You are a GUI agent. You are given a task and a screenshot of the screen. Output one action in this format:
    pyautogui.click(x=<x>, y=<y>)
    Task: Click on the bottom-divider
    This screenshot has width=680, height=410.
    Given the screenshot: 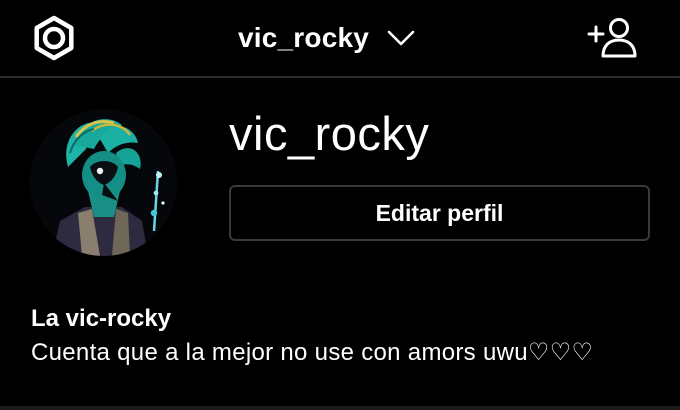 What is the action you would take?
    pyautogui.click(x=340, y=408)
    